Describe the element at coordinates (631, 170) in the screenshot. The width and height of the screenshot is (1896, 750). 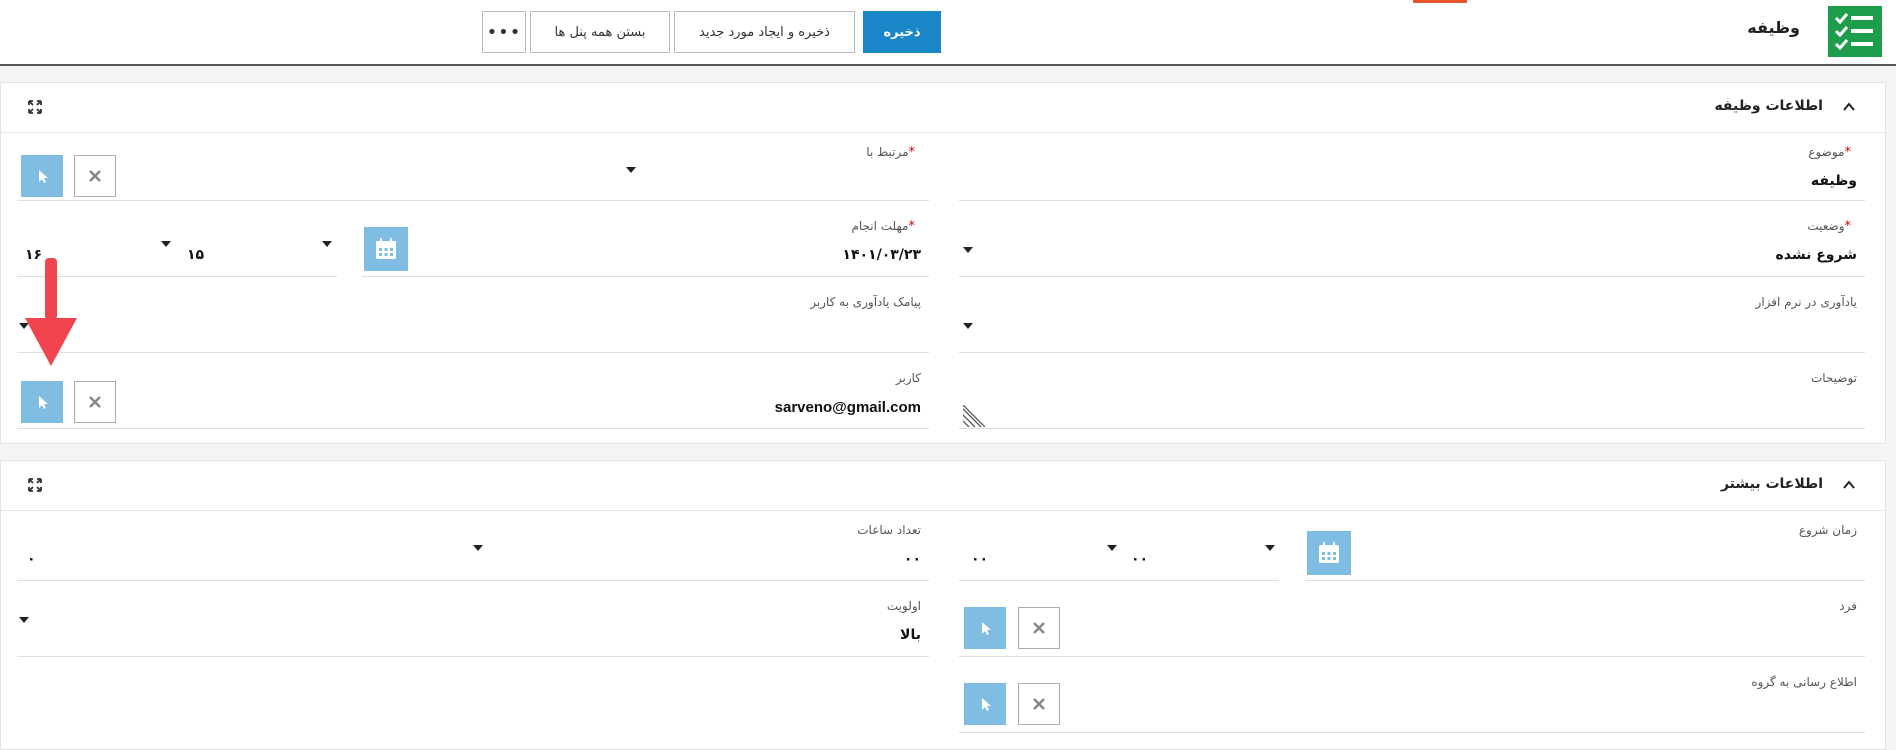
I see `related-to-dropdown-icon` at that location.